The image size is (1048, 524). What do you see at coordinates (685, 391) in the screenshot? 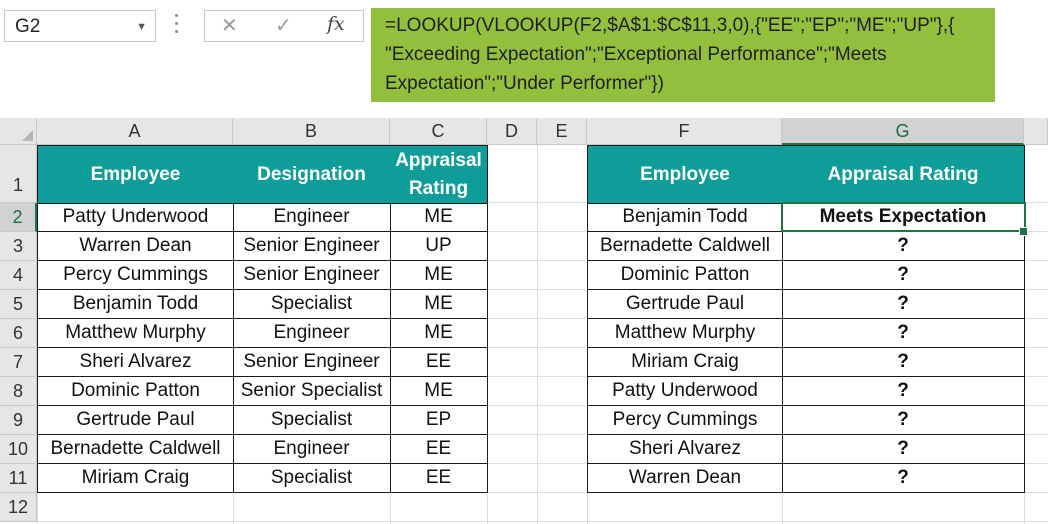
I see `table2-employee-cell: Patty Underwood` at bounding box center [685, 391].